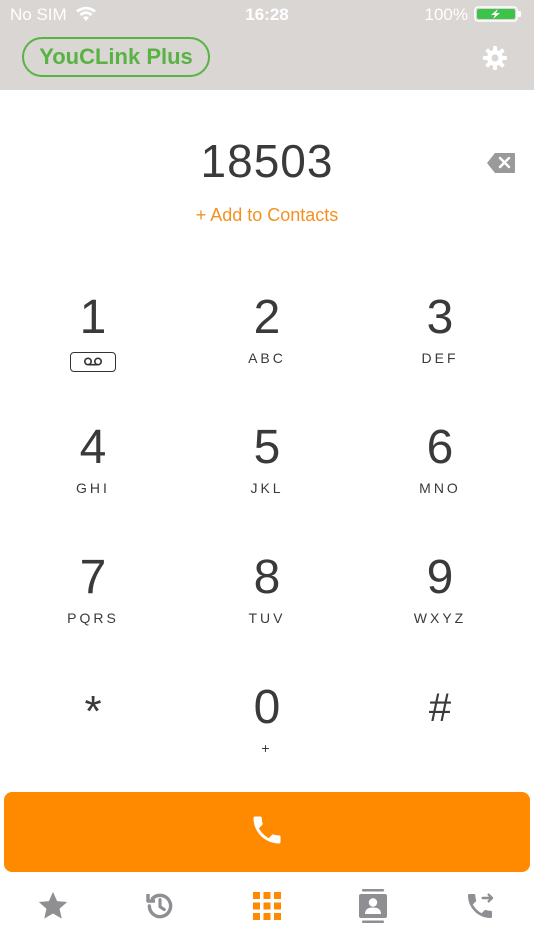 This screenshot has width=534, height=950. What do you see at coordinates (93, 577) in the screenshot?
I see `key-digit: 7` at bounding box center [93, 577].